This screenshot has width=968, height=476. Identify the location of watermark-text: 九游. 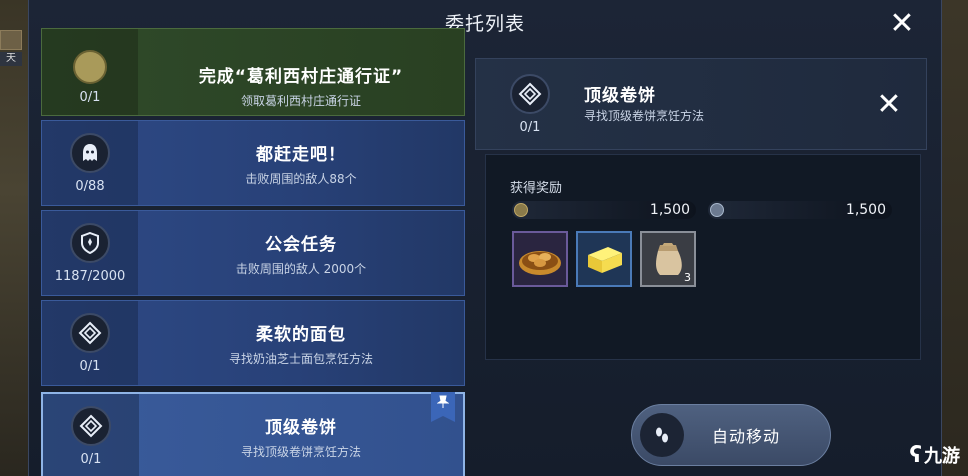
(942, 456).